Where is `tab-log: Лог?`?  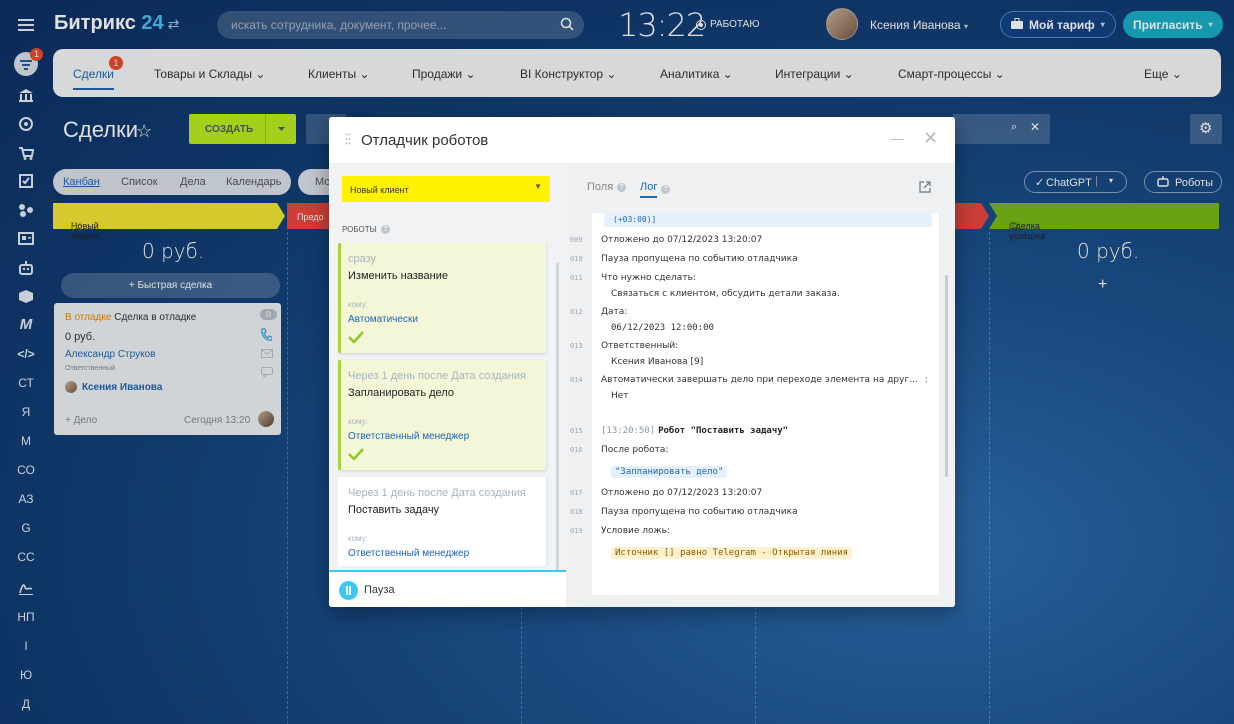
tab-log: Лог? is located at coordinates (655, 189).